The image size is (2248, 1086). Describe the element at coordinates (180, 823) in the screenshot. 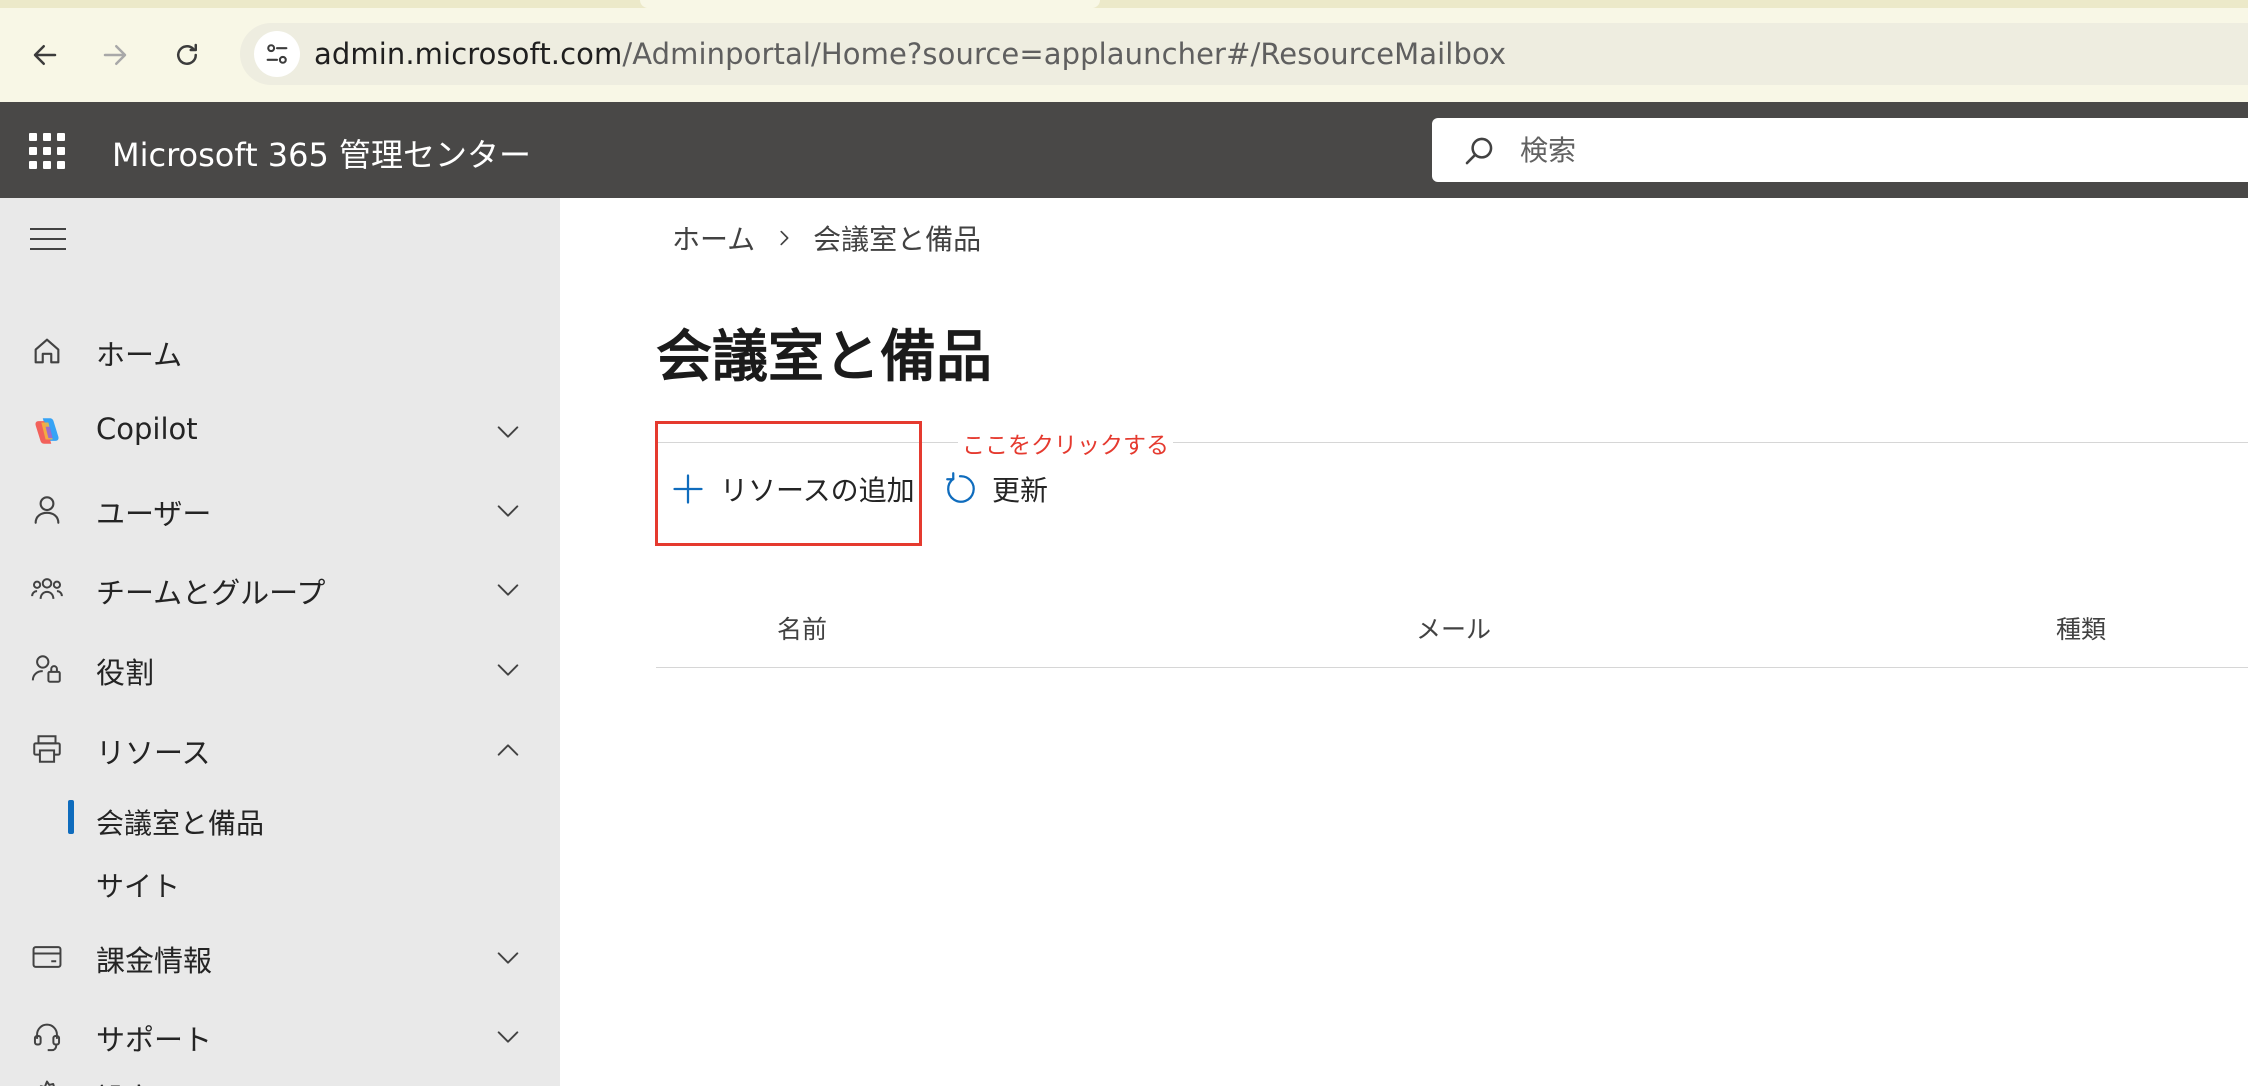

I see `nav-subitem-label: 会議室と備品` at that location.